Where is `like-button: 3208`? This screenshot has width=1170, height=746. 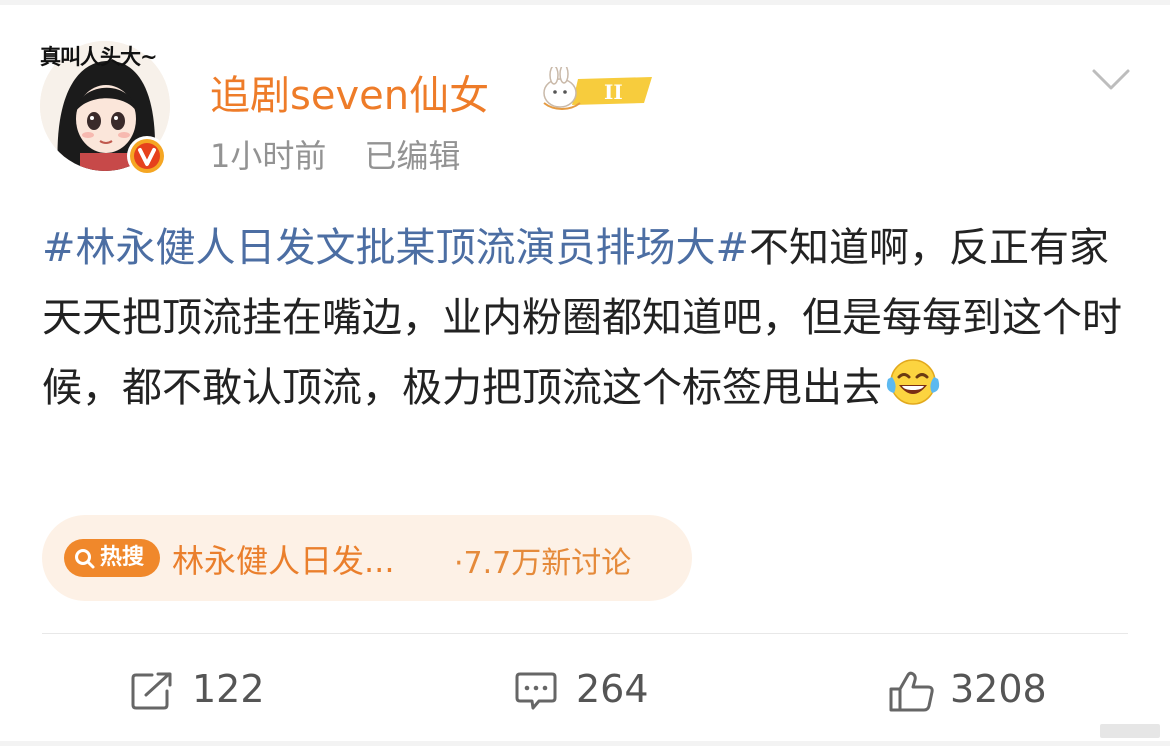 like-button: 3208 is located at coordinates (978, 690).